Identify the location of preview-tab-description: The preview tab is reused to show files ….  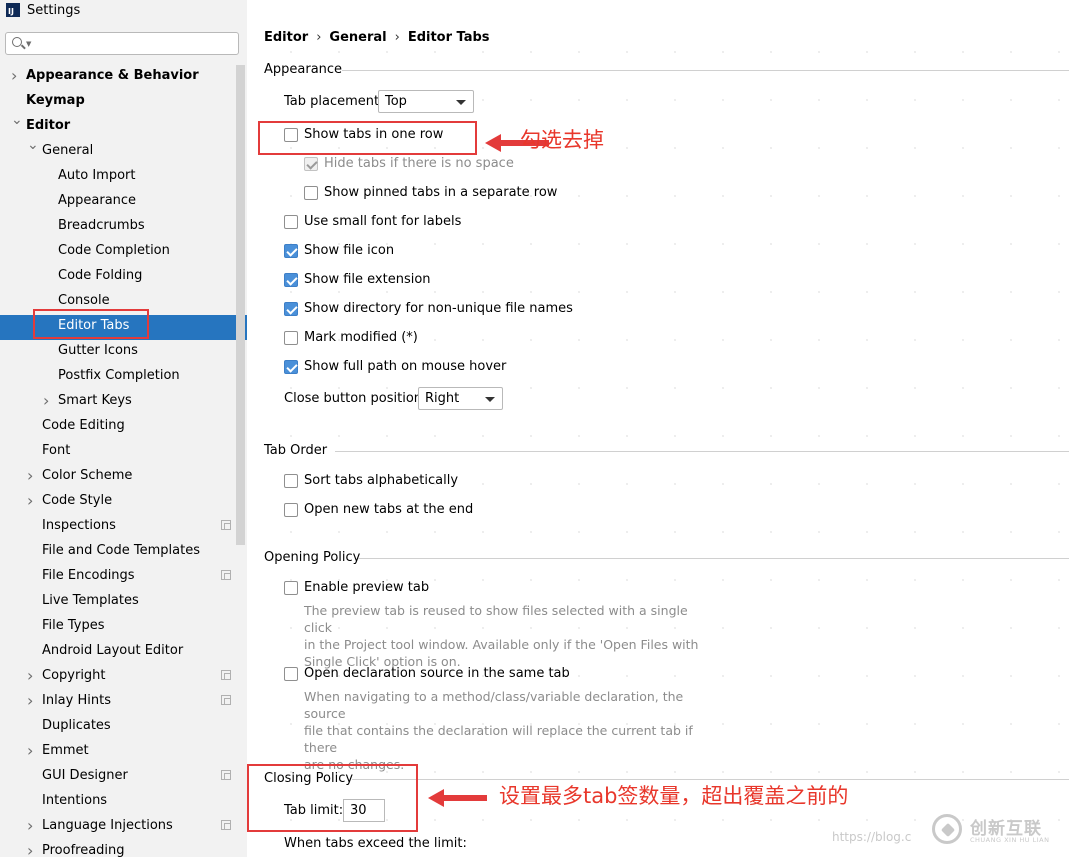
(501, 636).